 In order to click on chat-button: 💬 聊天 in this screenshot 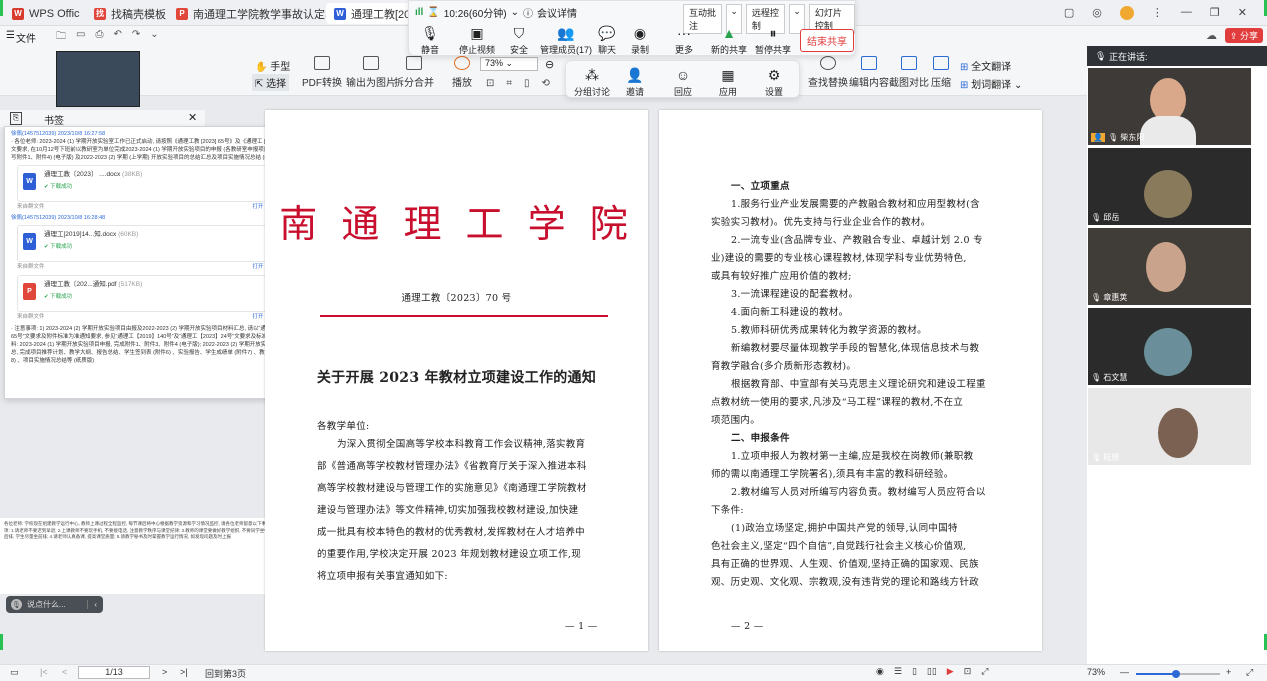, I will do `click(607, 40)`.